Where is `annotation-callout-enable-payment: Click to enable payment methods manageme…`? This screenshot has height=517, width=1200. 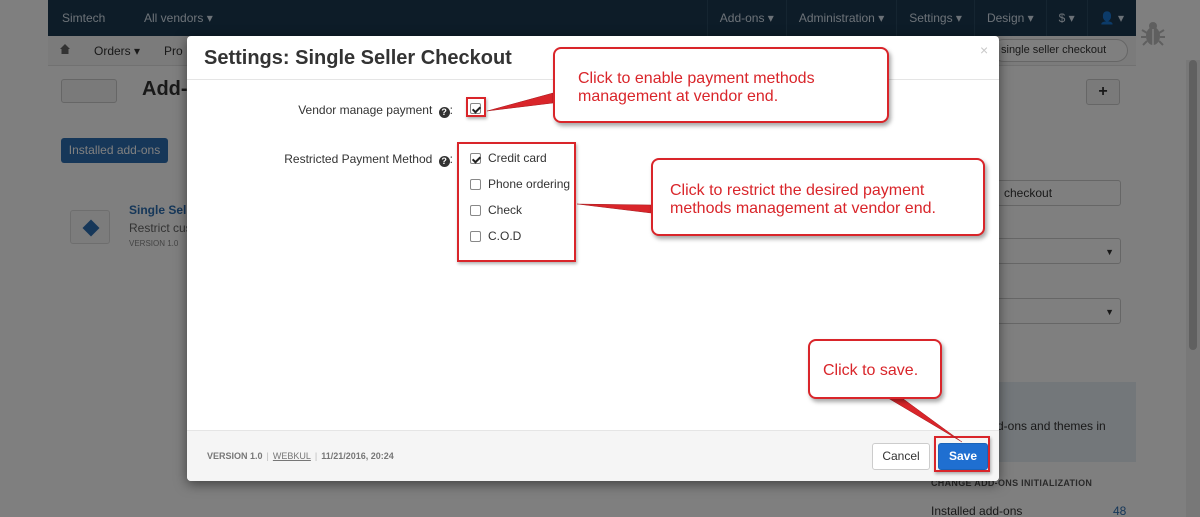 annotation-callout-enable-payment: Click to enable payment methods manageme… is located at coordinates (721, 85).